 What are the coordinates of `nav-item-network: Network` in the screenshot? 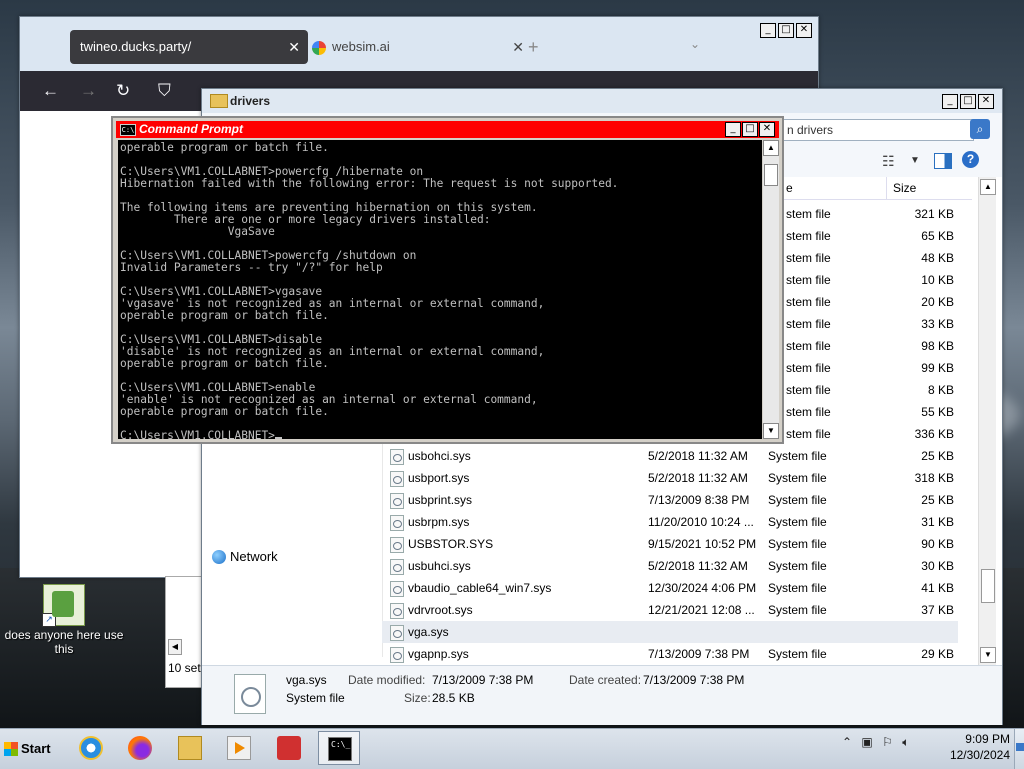 It's located at (245, 556).